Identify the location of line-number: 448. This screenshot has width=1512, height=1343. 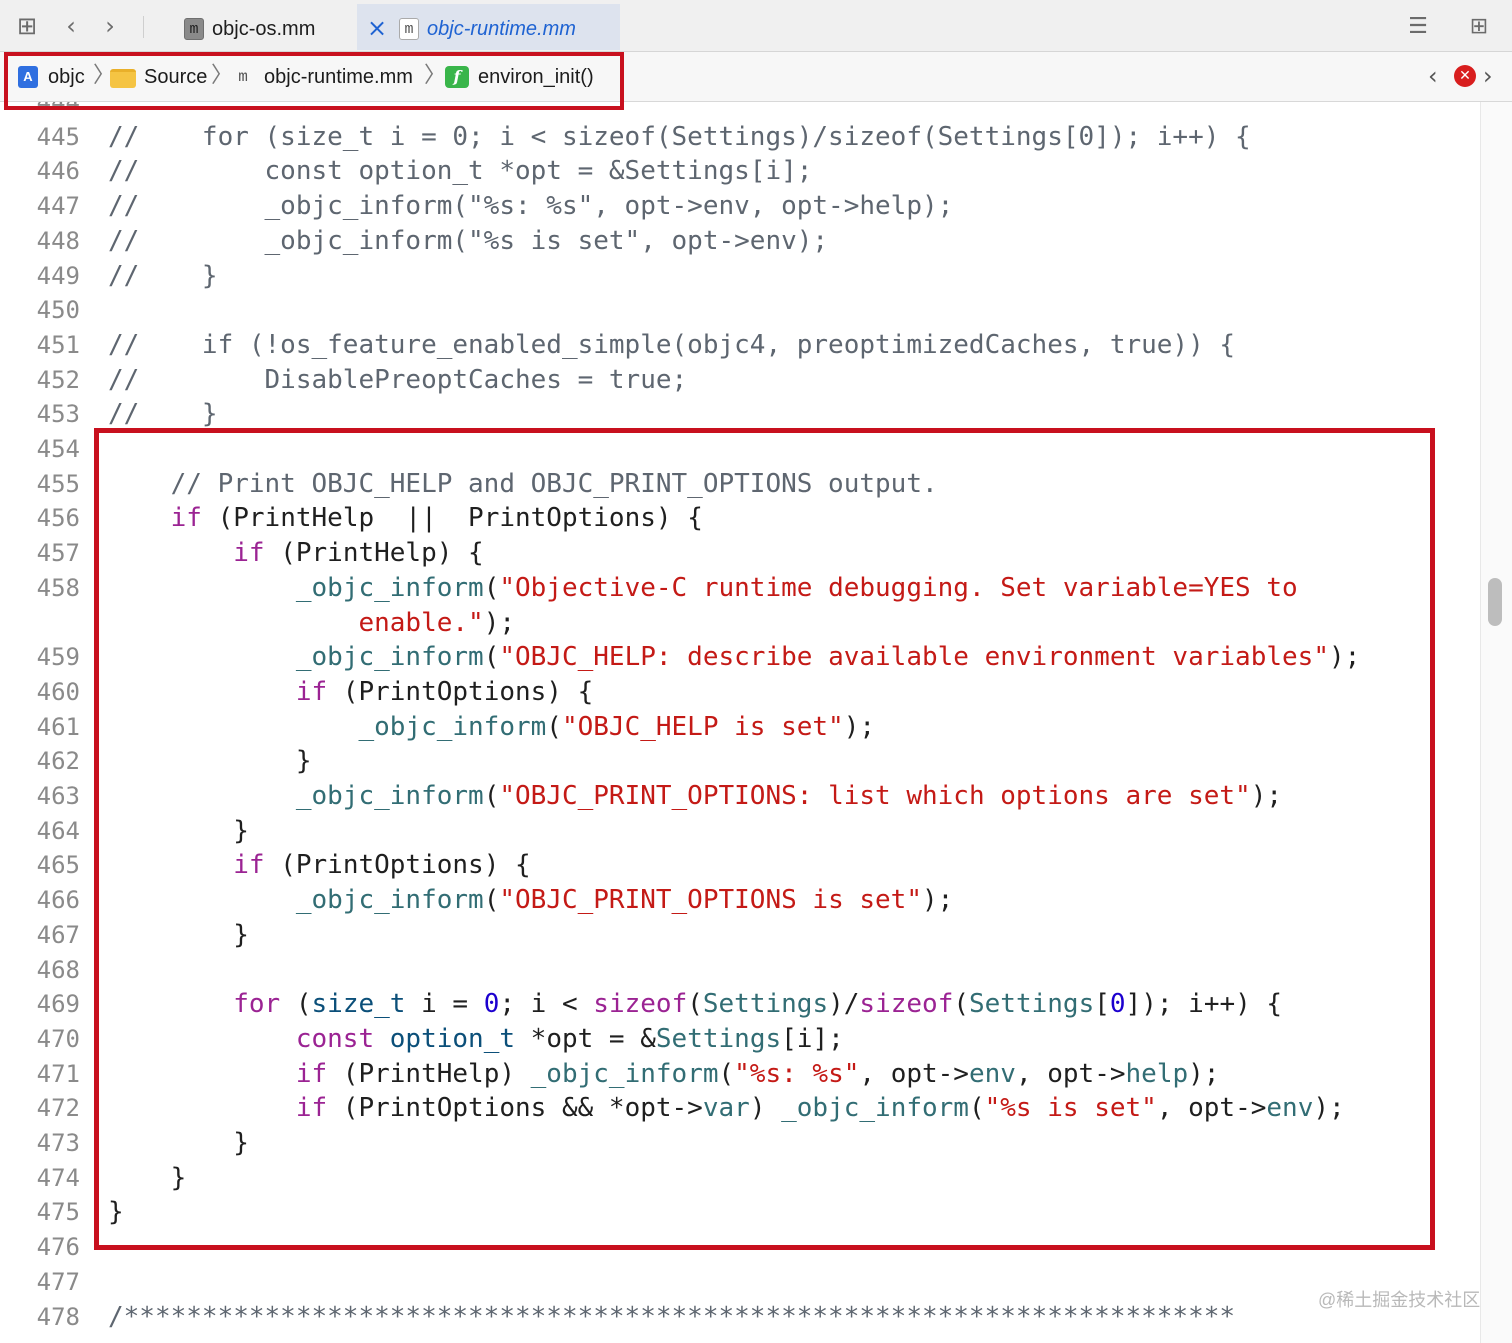
(58, 241).